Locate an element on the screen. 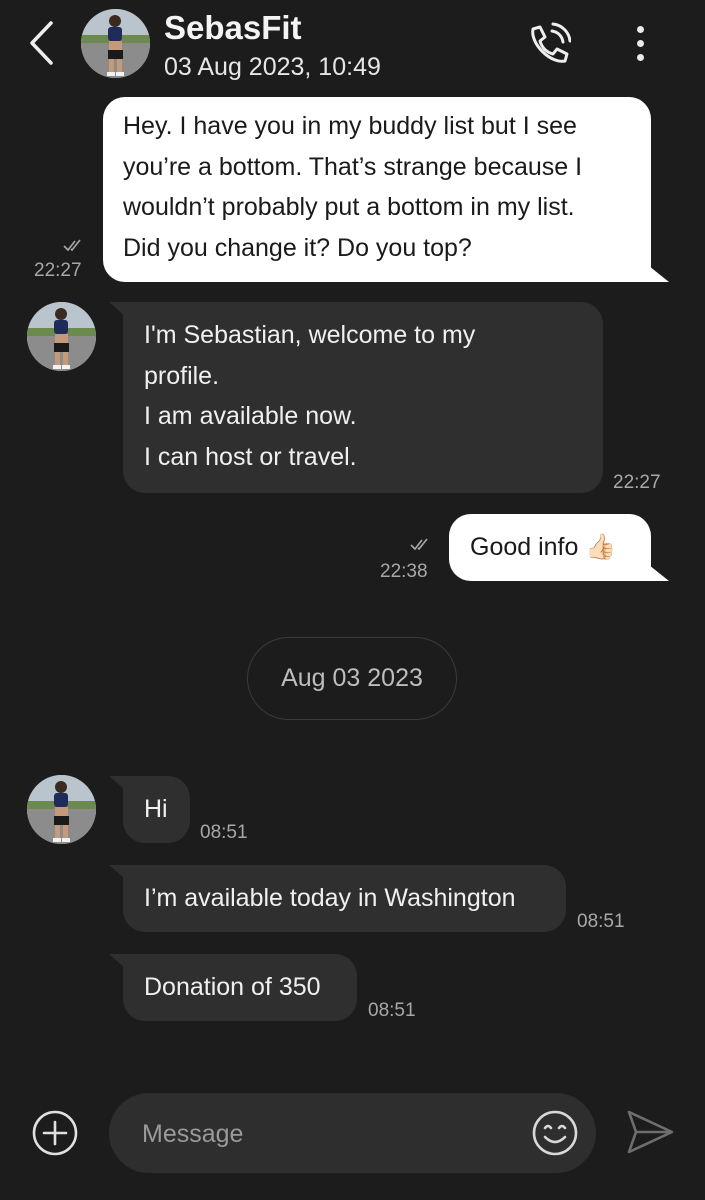  contact-name: SebasFit is located at coordinates (233, 28).